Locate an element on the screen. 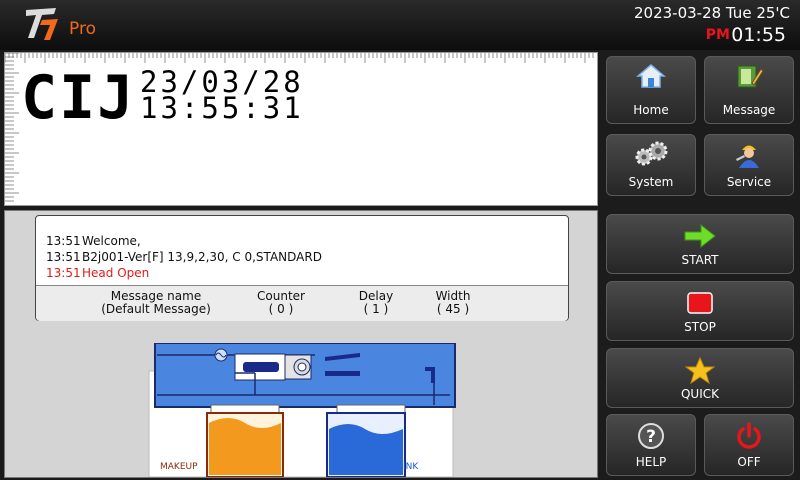 Image resolution: width=800 pixels, height=480 pixels. start-button: START is located at coordinates (700, 244).